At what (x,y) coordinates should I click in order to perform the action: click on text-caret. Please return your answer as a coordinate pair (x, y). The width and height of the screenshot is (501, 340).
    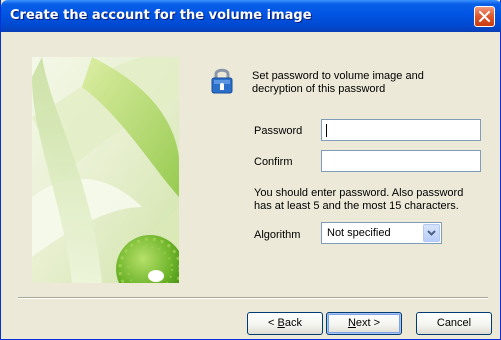
    Looking at the image, I should click on (326, 130).